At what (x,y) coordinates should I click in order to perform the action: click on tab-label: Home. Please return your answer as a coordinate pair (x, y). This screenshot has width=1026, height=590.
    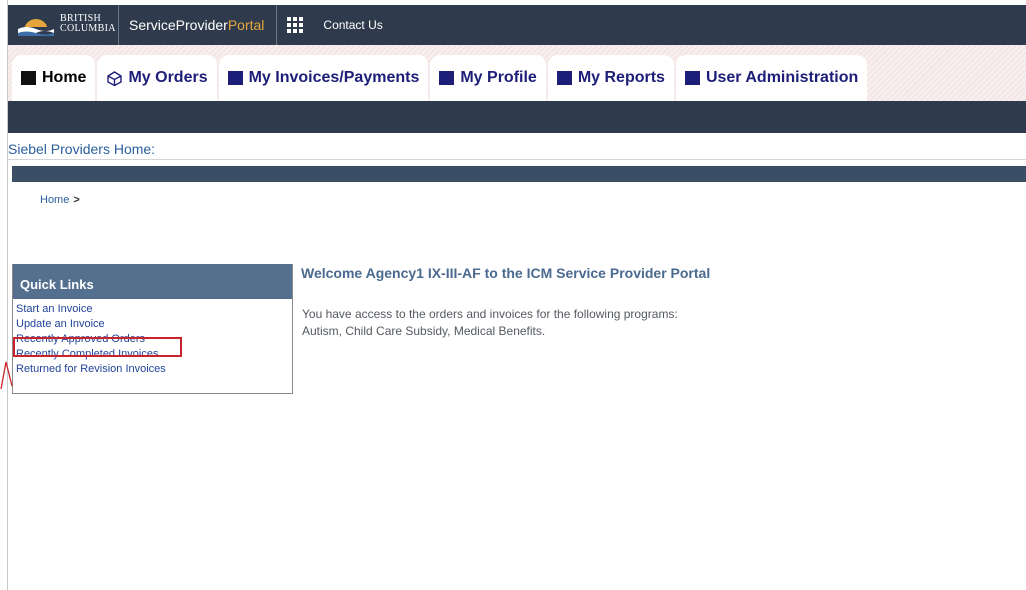
    Looking at the image, I should click on (64, 77).